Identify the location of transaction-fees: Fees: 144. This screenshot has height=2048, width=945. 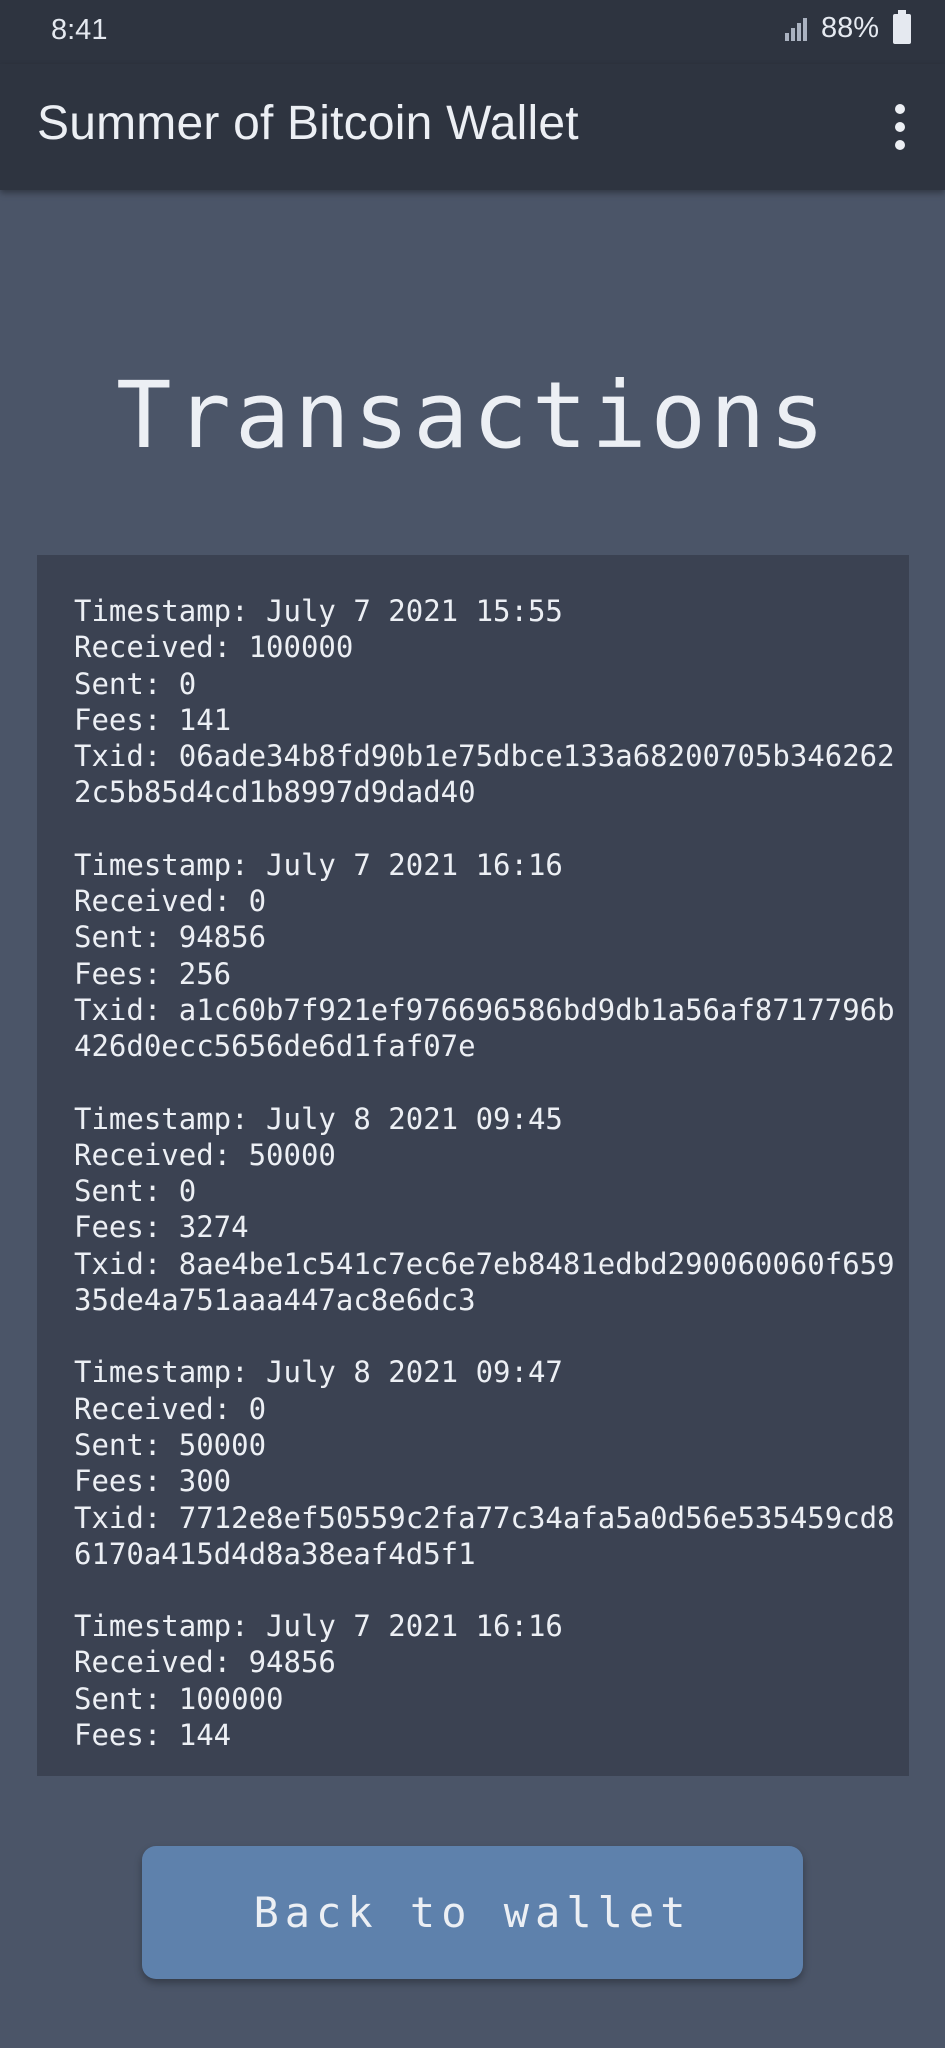
(153, 1735).